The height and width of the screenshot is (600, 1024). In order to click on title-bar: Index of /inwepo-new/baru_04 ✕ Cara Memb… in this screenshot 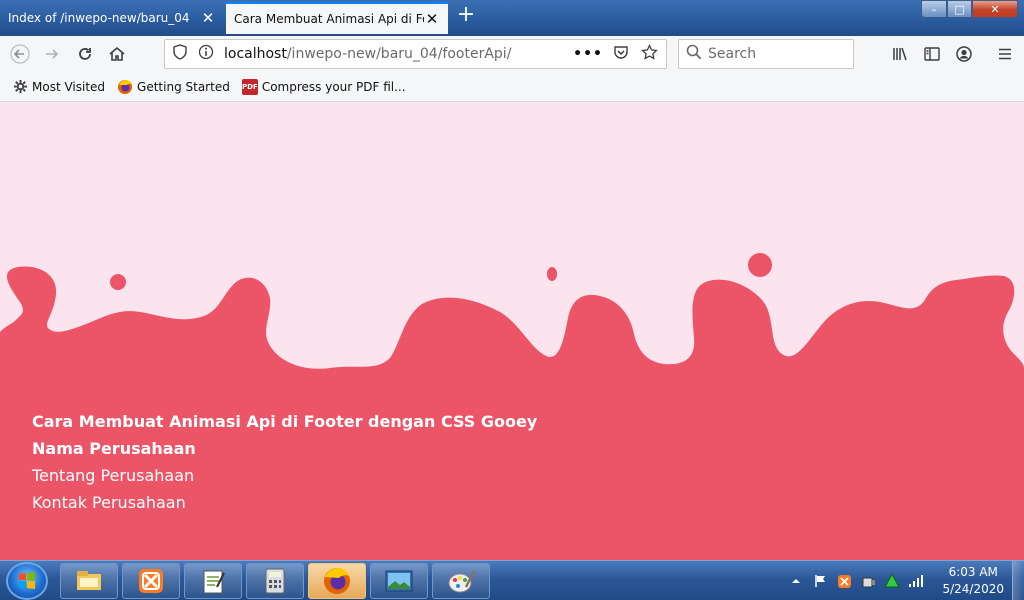, I will do `click(512, 18)`.